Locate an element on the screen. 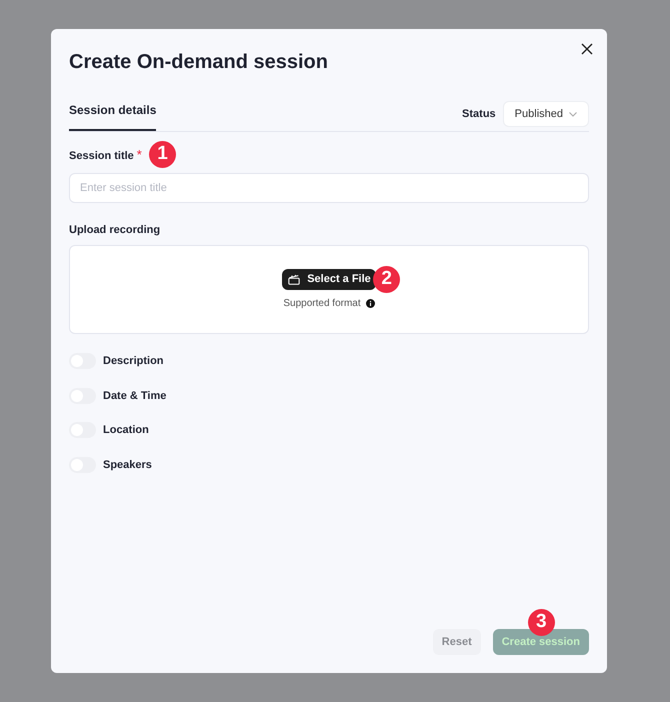 Image resolution: width=670 pixels, height=702 pixels. number-badge: 2 is located at coordinates (386, 279).